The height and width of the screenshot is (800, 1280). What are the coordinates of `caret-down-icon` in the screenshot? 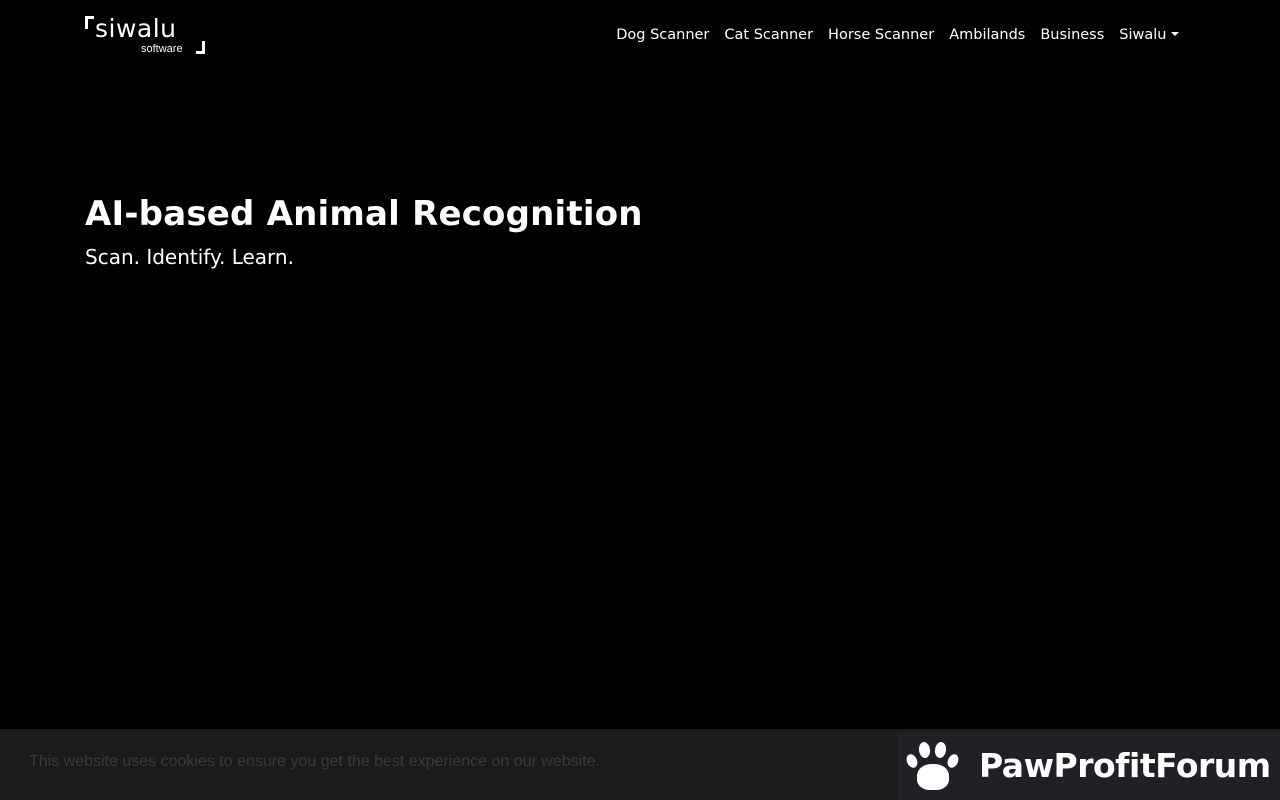 It's located at (1174, 34).